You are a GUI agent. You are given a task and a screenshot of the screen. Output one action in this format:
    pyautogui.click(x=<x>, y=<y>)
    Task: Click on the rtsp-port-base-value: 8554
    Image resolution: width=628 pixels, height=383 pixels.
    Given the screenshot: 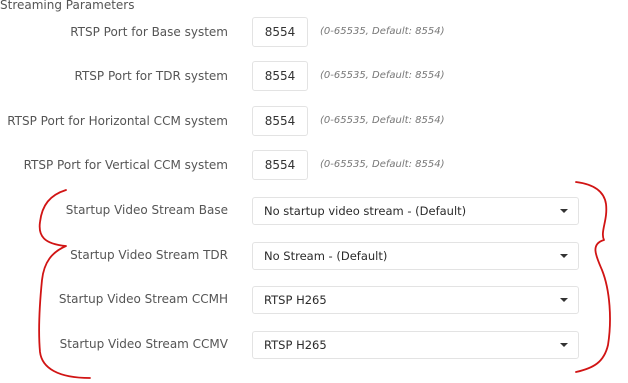 What is the action you would take?
    pyautogui.click(x=280, y=32)
    